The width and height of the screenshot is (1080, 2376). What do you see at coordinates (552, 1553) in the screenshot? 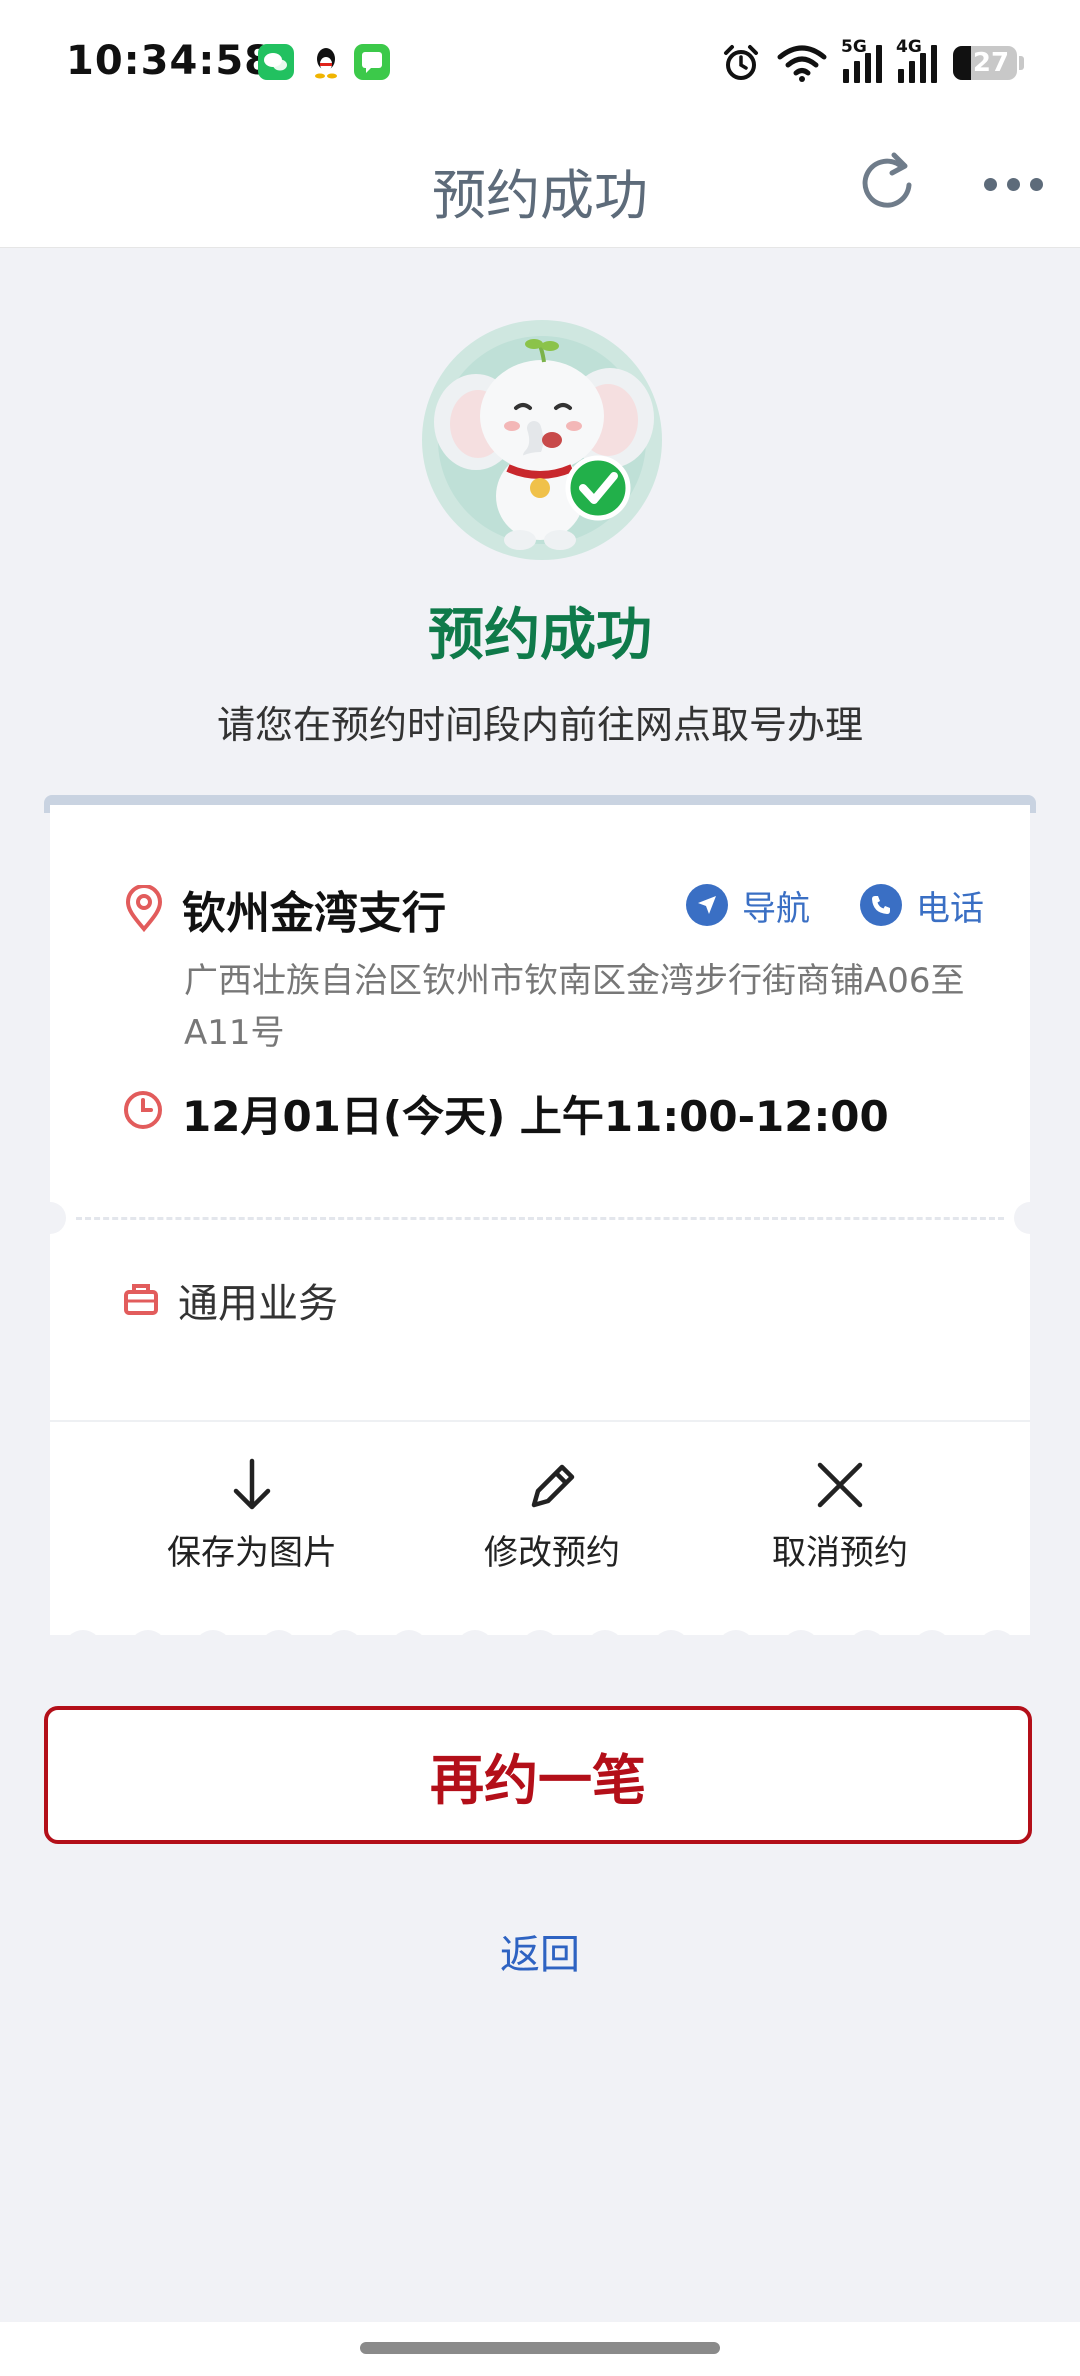
I see `modify-appointment-label: 修改预约` at bounding box center [552, 1553].